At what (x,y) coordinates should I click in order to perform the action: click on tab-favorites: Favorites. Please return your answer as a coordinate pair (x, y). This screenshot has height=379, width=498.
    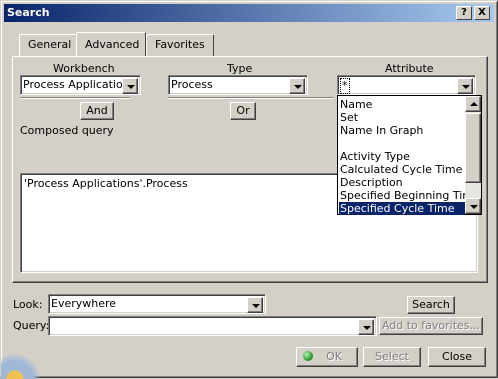
    Looking at the image, I should click on (180, 45).